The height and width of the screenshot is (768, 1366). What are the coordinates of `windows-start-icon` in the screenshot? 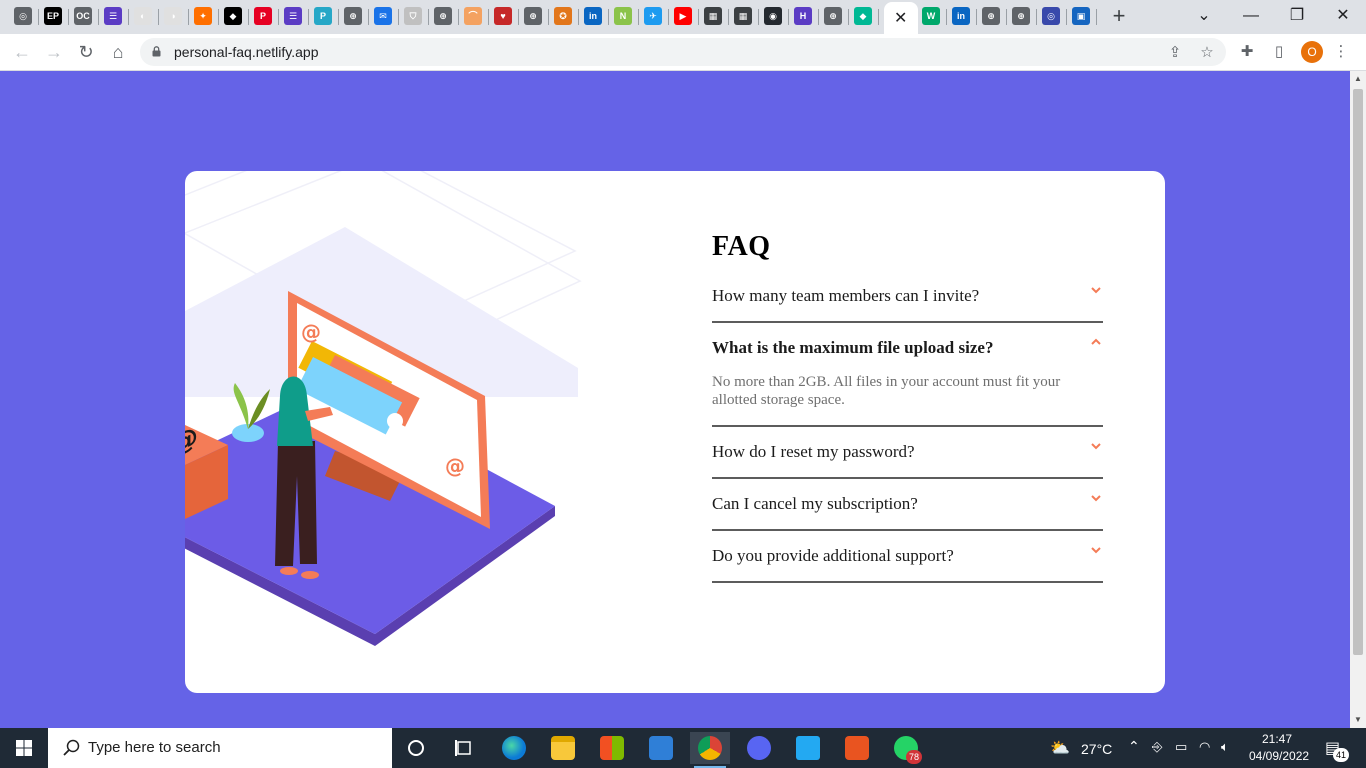 It's located at (24, 748).